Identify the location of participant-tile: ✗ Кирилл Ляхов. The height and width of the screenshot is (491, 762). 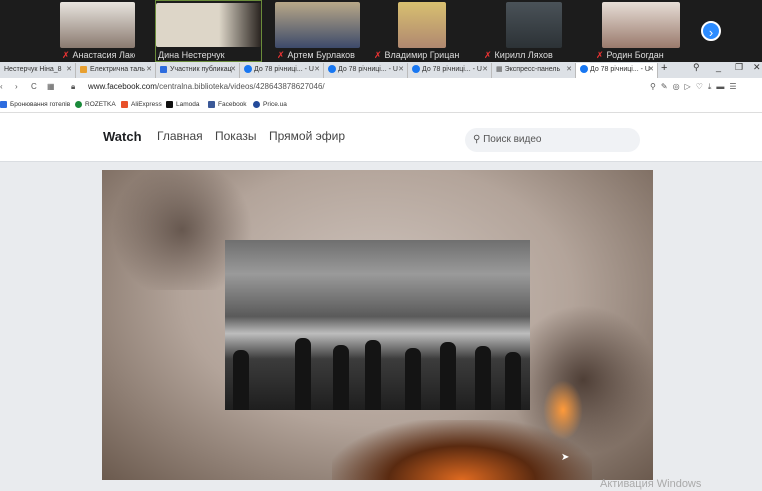
(522, 31).